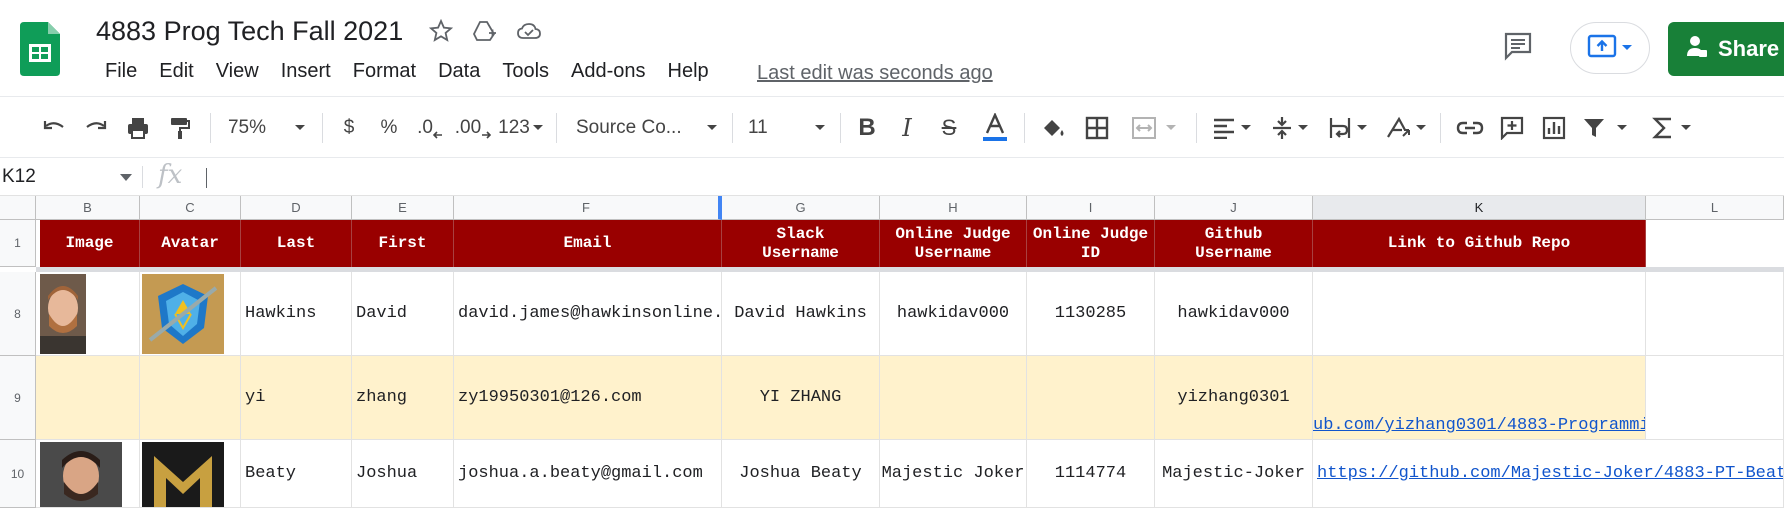  I want to click on slack-cell: YI ZHANG, so click(801, 398).